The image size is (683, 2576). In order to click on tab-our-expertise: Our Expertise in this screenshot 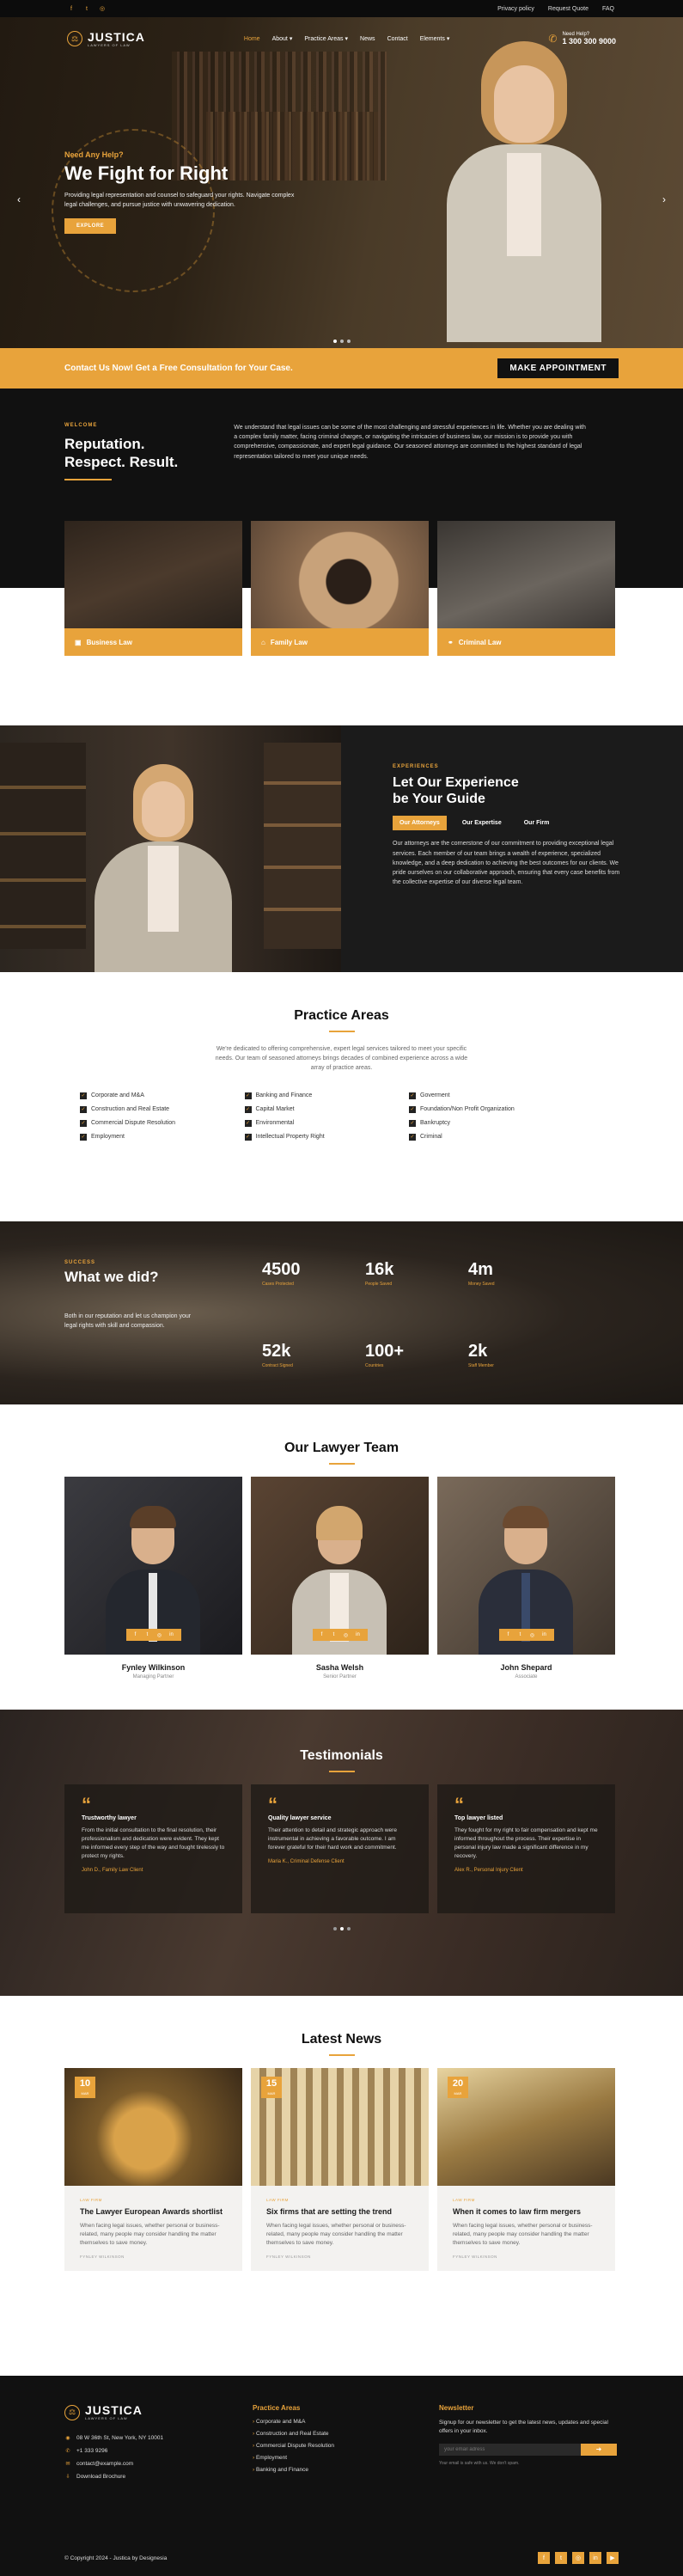, I will do `click(482, 823)`.